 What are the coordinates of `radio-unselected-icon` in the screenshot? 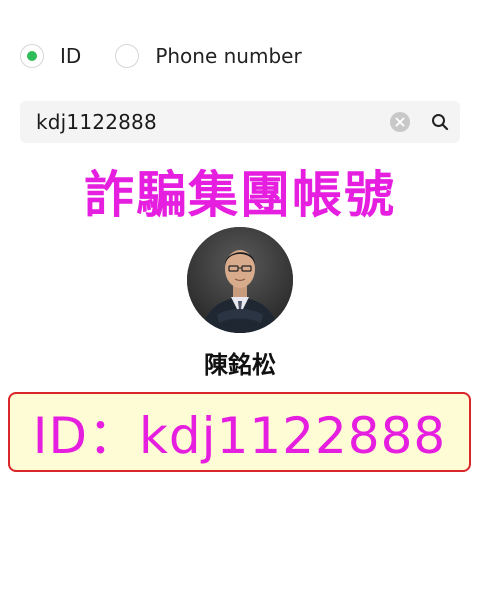 It's located at (127, 56).